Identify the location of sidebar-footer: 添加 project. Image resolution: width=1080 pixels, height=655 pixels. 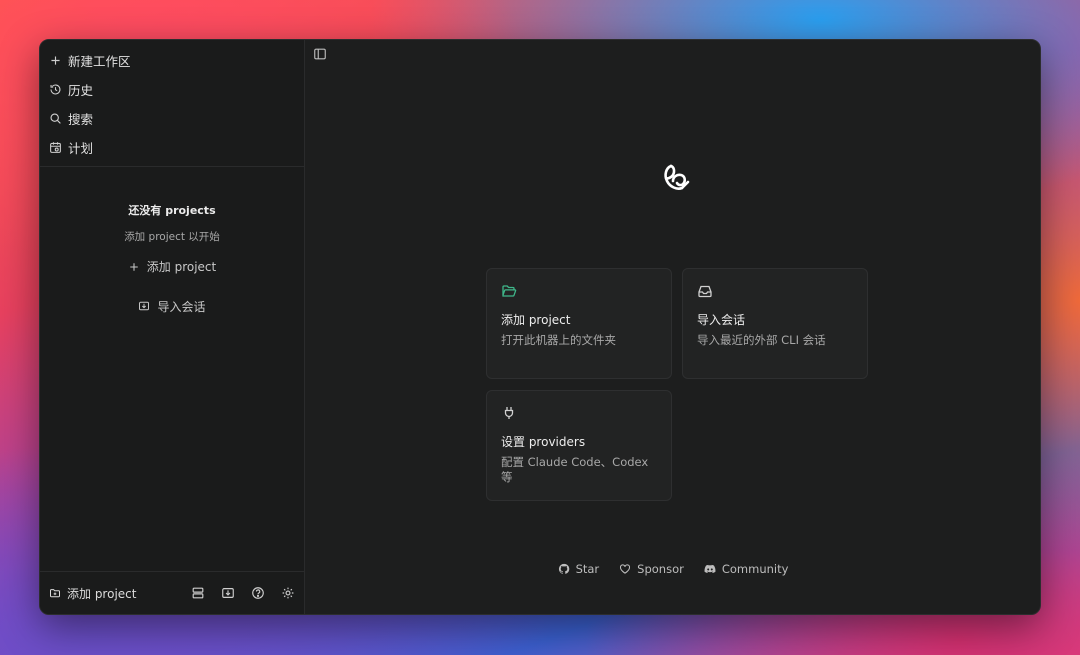
(172, 592).